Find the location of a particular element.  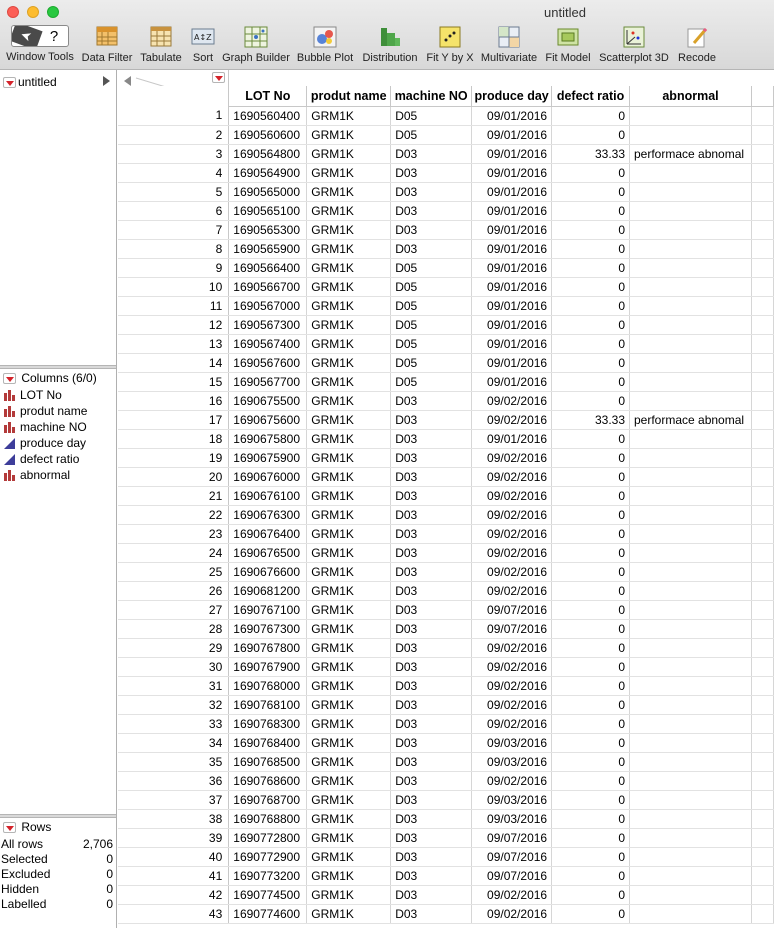

table-row: 4 1690564900 GRM1K D03 09/01/2016 0 is located at coordinates (446, 173).